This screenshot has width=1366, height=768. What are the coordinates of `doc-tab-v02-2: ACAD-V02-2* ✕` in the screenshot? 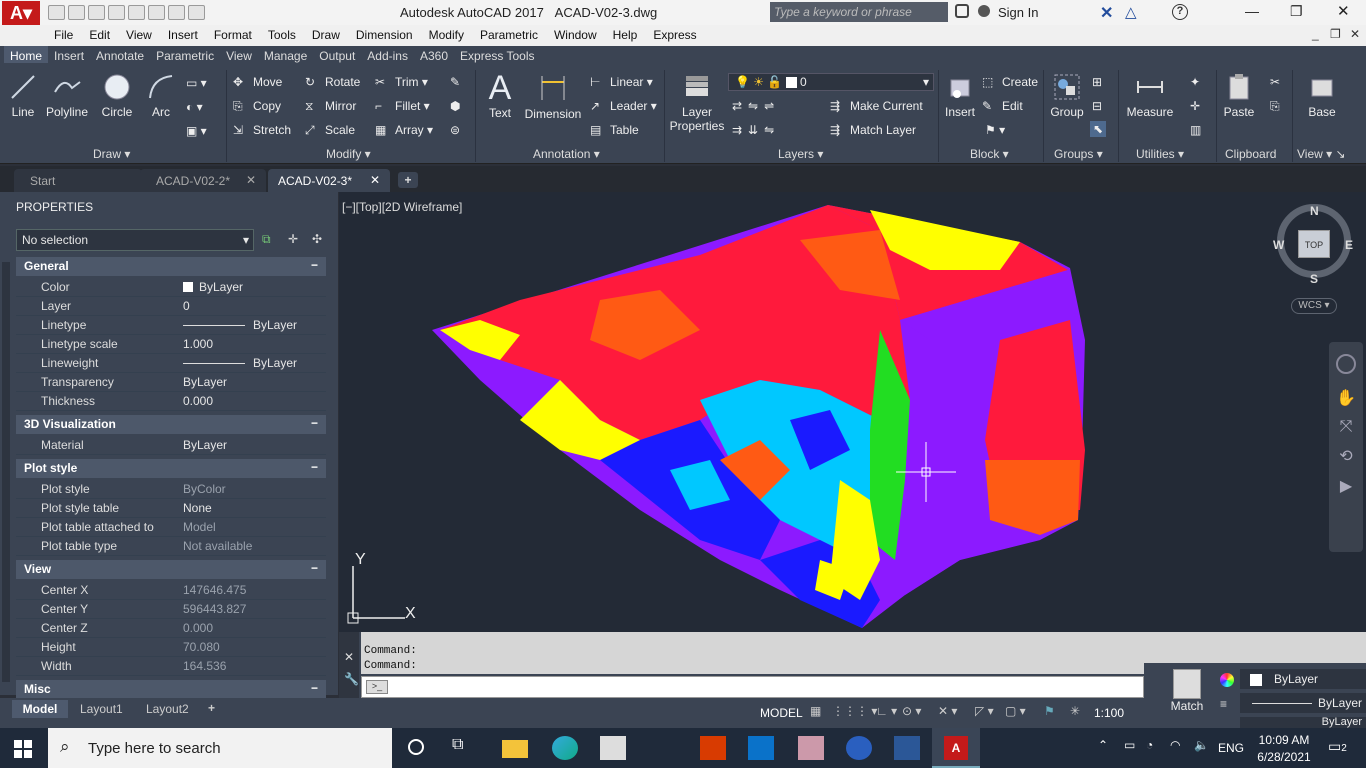 It's located at (203, 180).